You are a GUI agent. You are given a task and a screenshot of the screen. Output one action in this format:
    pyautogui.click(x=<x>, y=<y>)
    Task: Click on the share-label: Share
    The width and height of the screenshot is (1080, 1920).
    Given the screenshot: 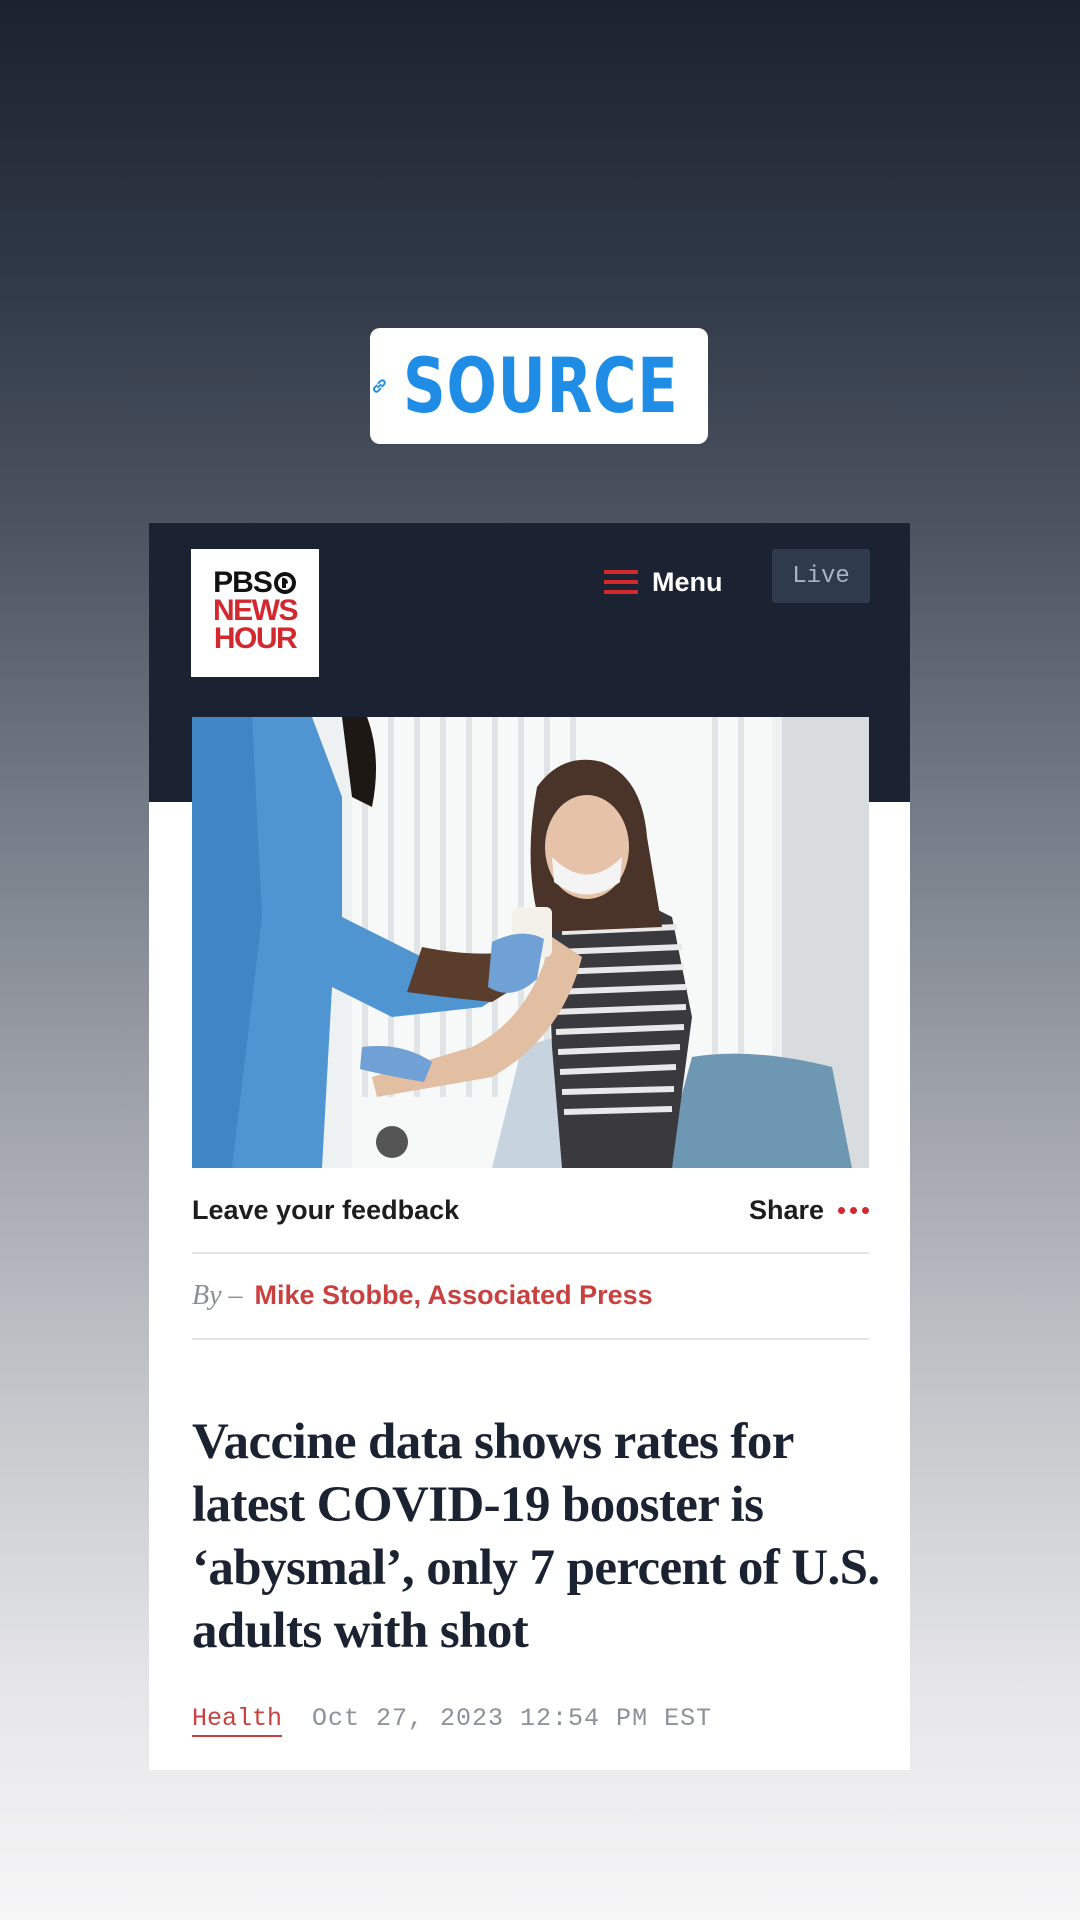 What is the action you would take?
    pyautogui.click(x=786, y=1209)
    